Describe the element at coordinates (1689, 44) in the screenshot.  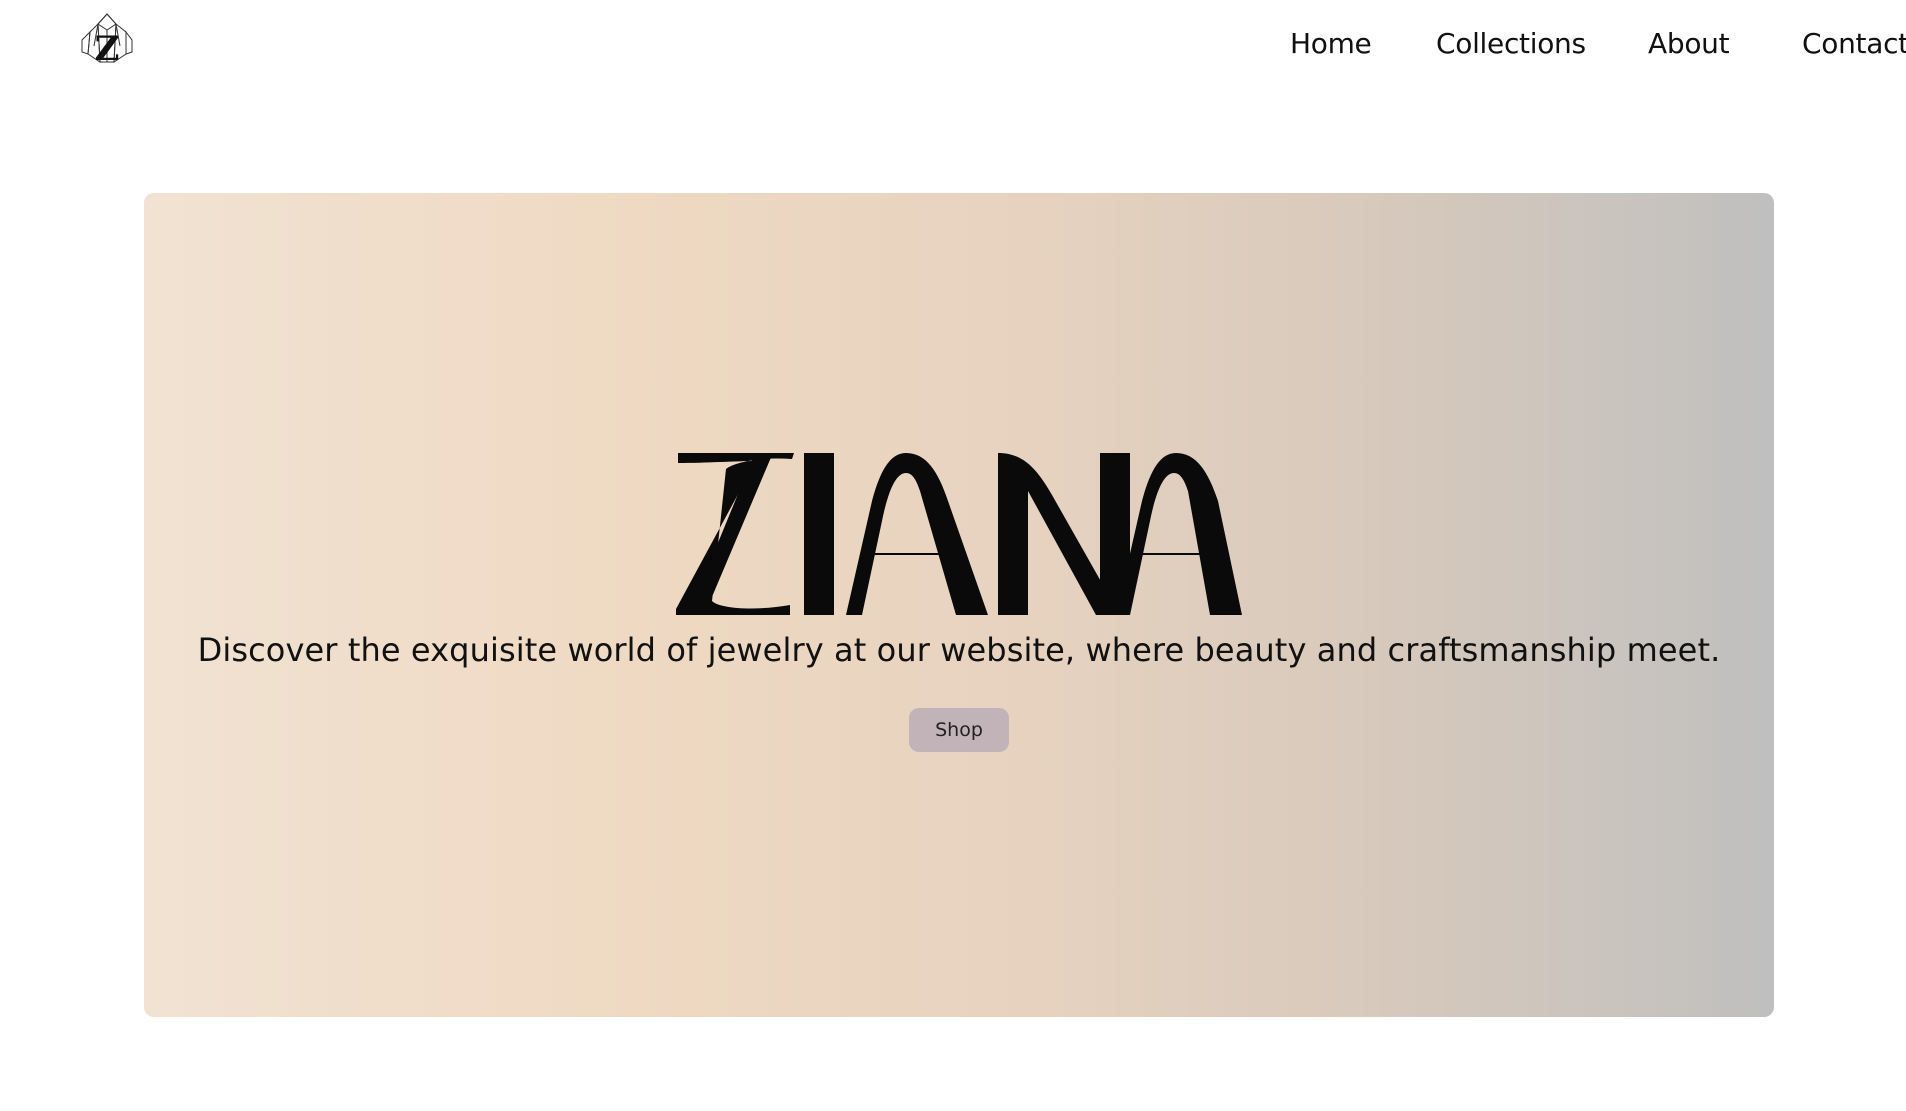
I see `nav-about-link: About` at that location.